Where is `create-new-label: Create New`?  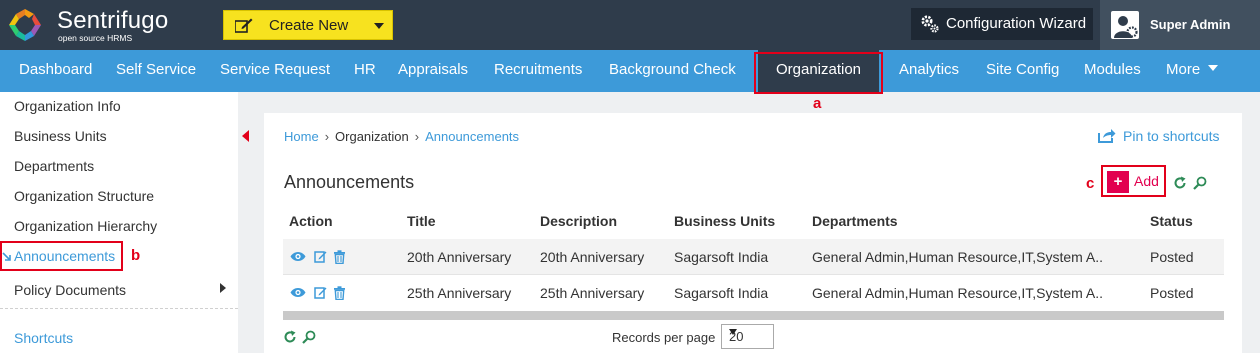
create-new-label: Create New is located at coordinates (309, 25).